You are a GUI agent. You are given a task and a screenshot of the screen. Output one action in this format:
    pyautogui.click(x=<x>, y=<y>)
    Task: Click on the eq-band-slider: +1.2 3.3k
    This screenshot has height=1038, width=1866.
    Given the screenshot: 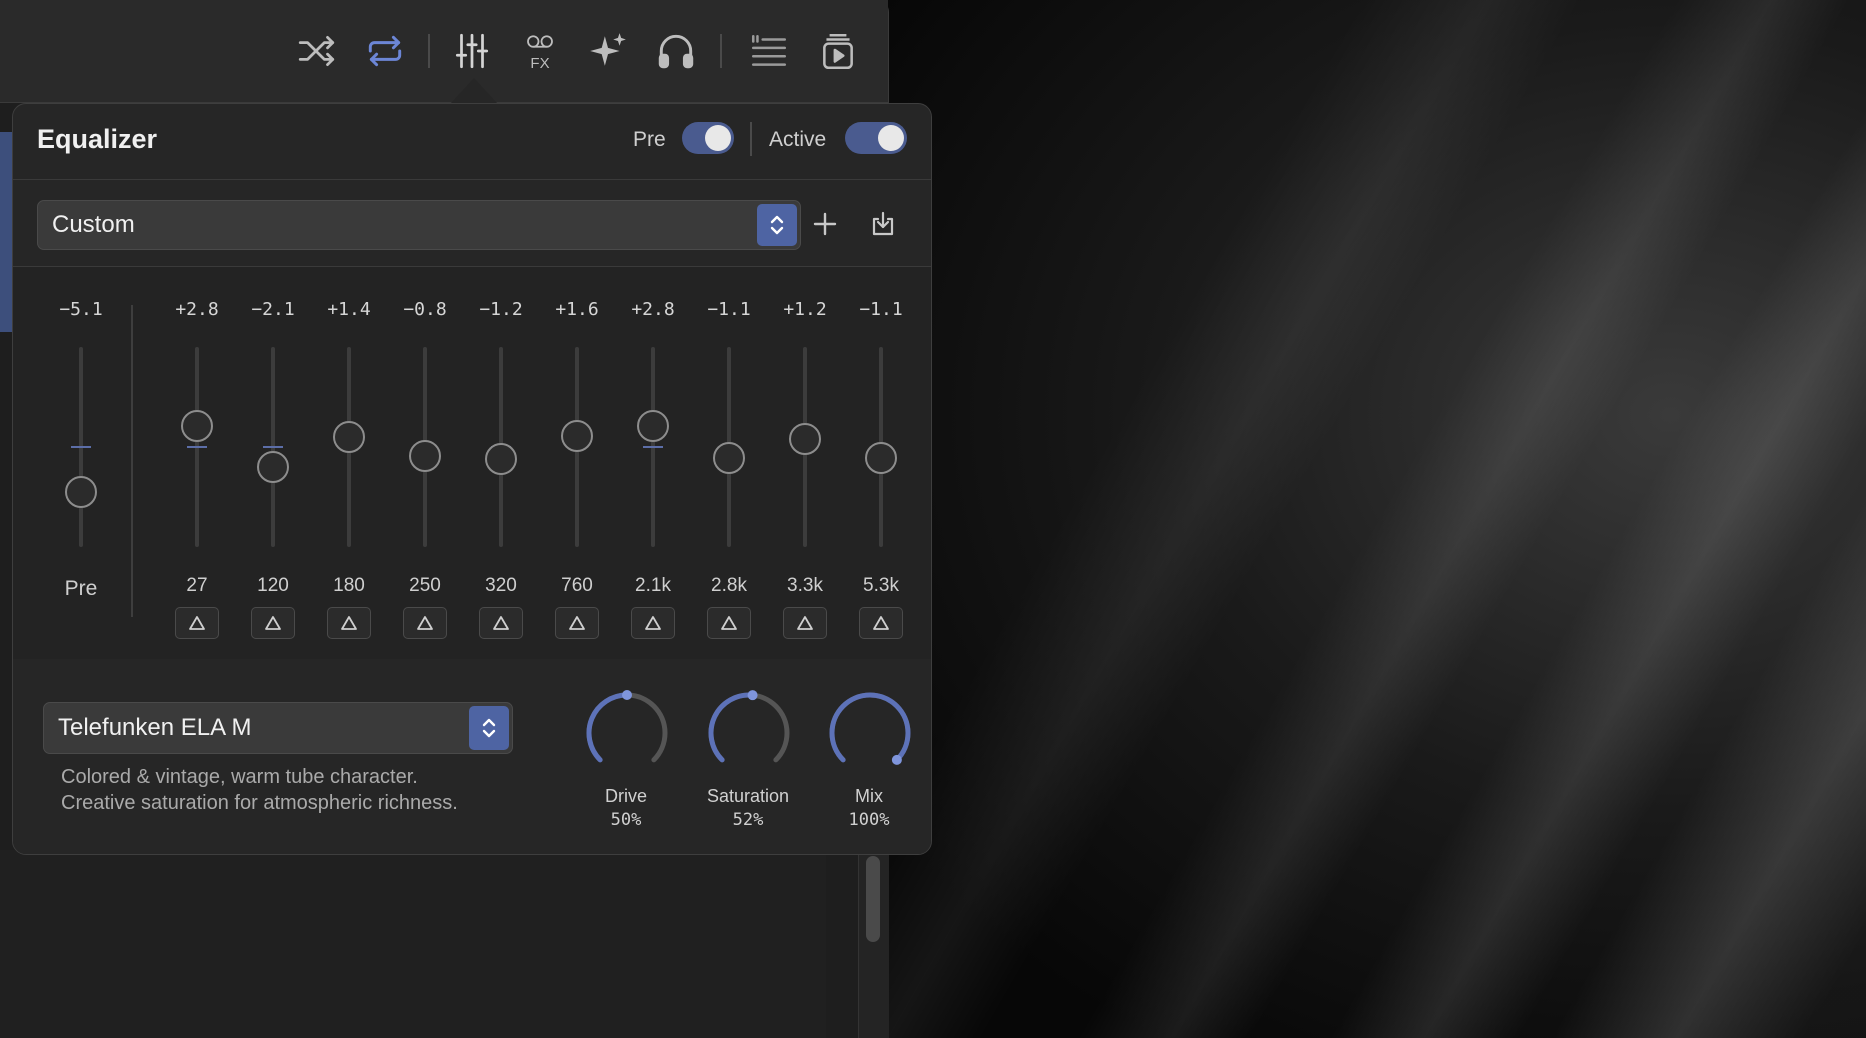 What is the action you would take?
    pyautogui.click(x=805, y=463)
    